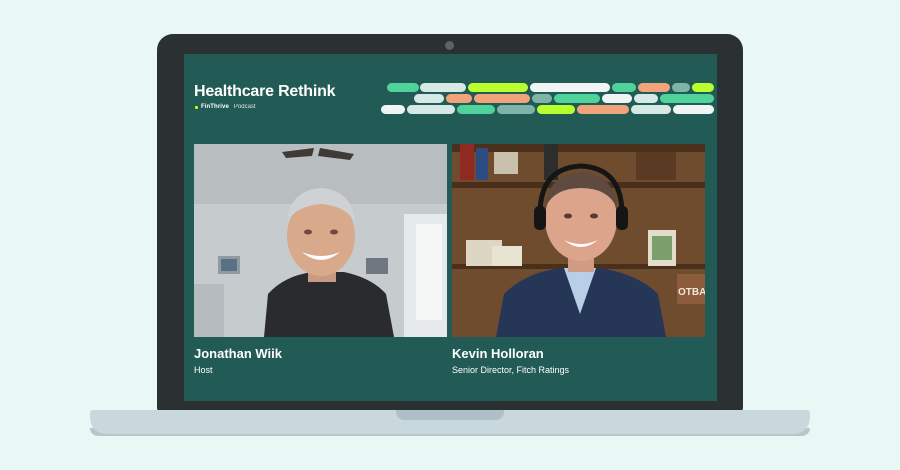  What do you see at coordinates (691, 292) in the screenshot?
I see `svg-text: OTBAL` at bounding box center [691, 292].